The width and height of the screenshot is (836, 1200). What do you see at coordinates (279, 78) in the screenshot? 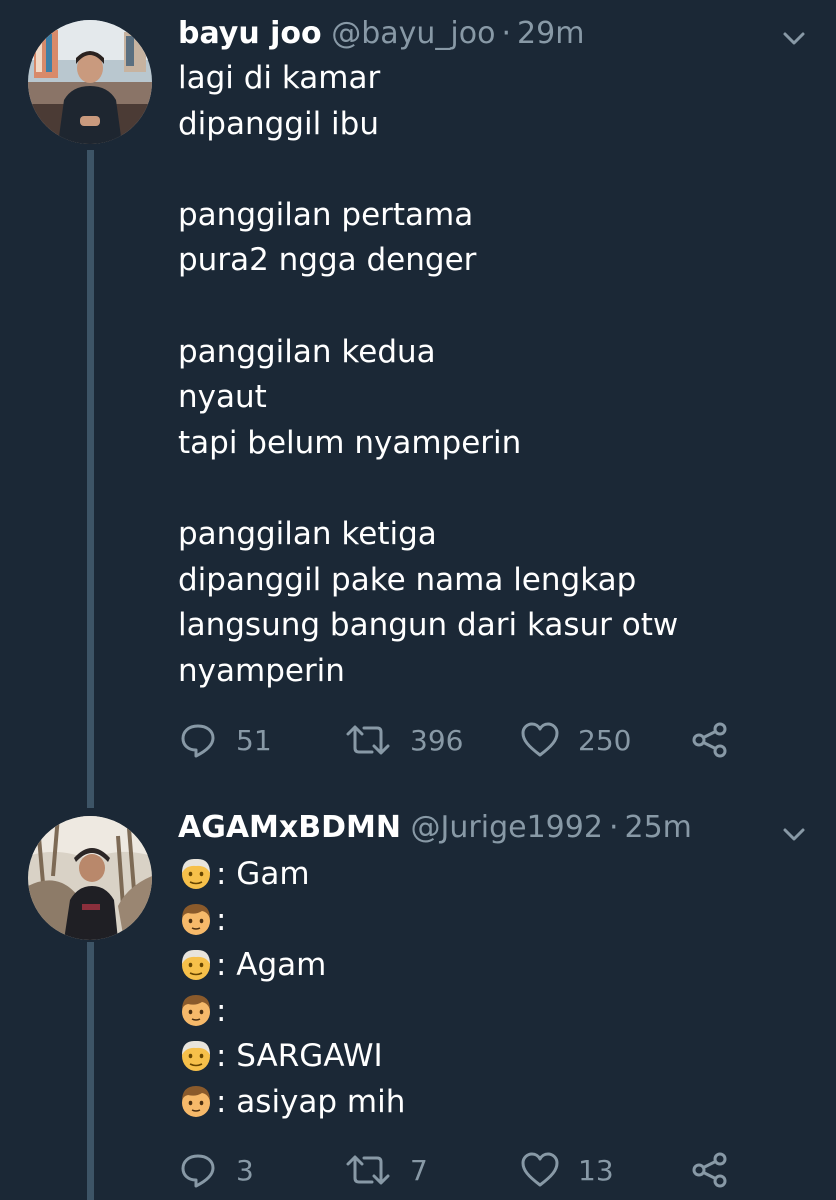
I see `tweet-line: lagi di kamar` at bounding box center [279, 78].